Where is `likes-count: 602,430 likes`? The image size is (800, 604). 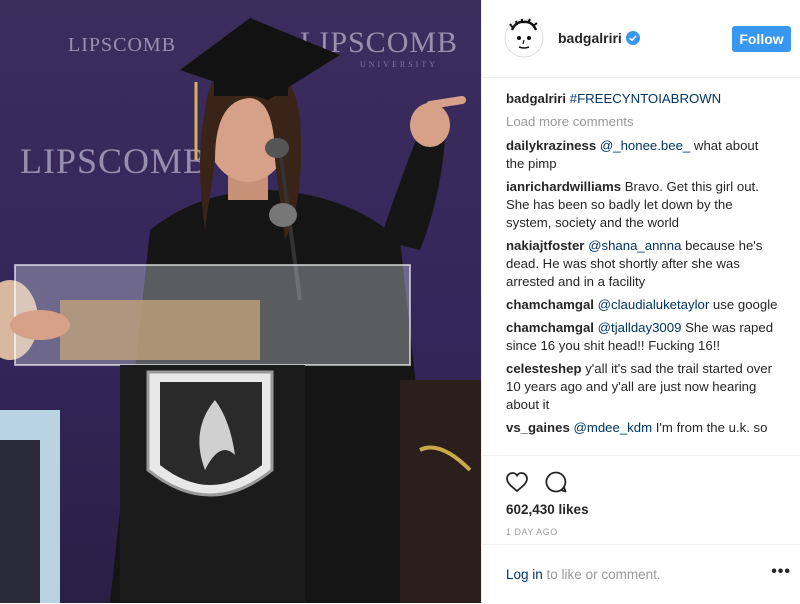 likes-count: 602,430 likes is located at coordinates (547, 509).